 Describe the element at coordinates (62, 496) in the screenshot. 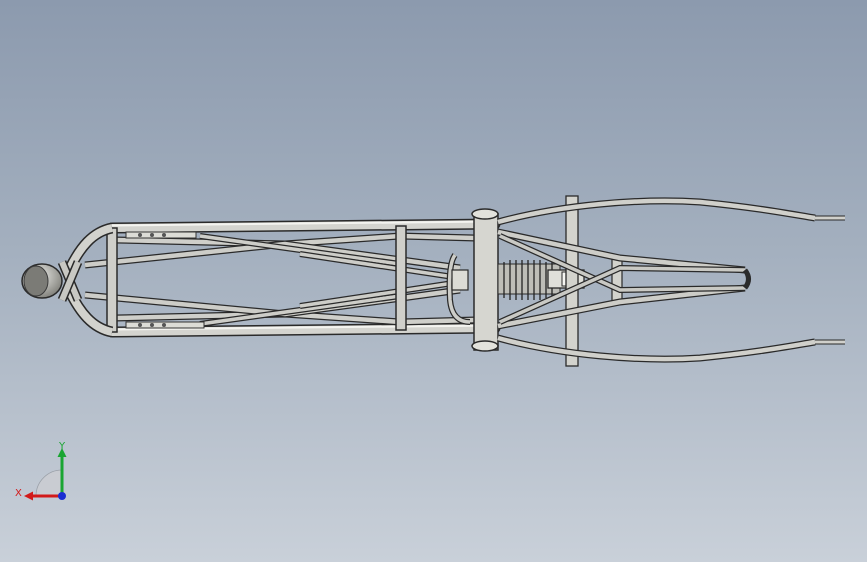

I see `z-axis-dot` at that location.